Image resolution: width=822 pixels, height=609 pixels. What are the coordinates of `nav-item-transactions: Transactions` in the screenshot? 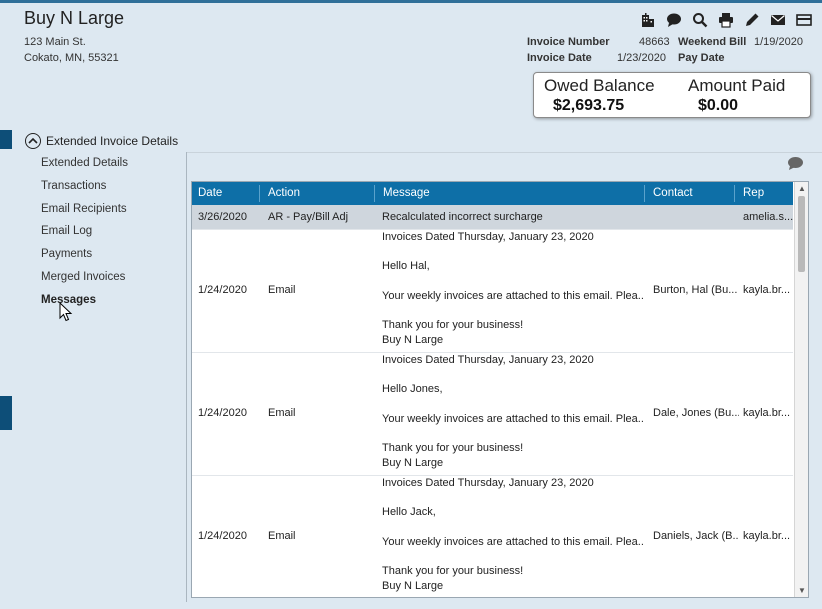 It's located at (73, 186).